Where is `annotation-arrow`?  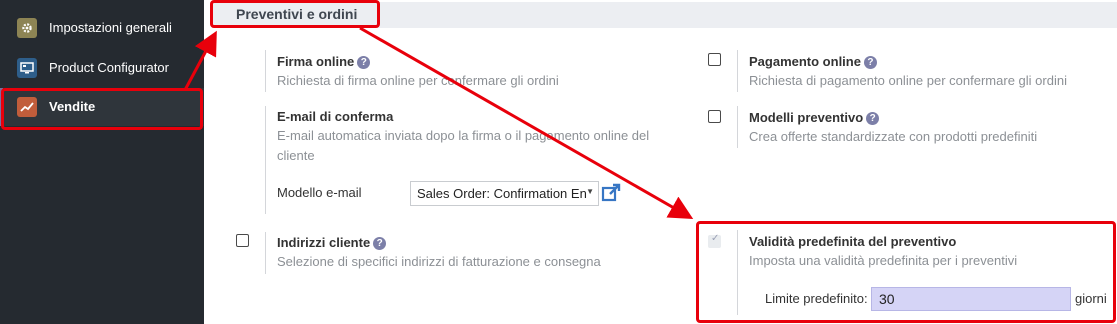
annotation-arrow is located at coordinates (200, 60).